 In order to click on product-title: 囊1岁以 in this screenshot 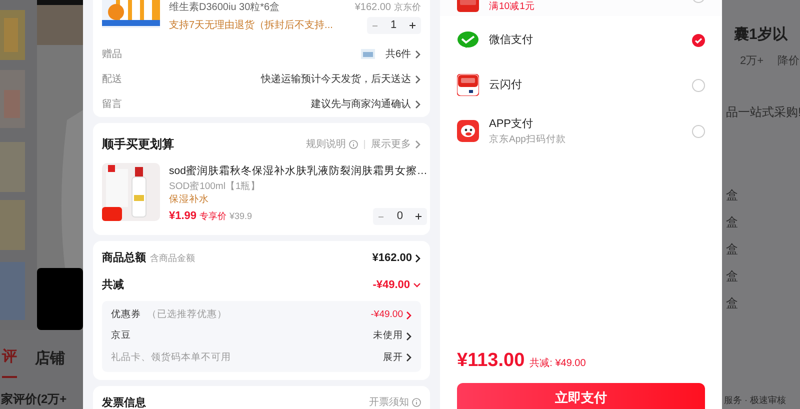, I will do `click(761, 35)`.